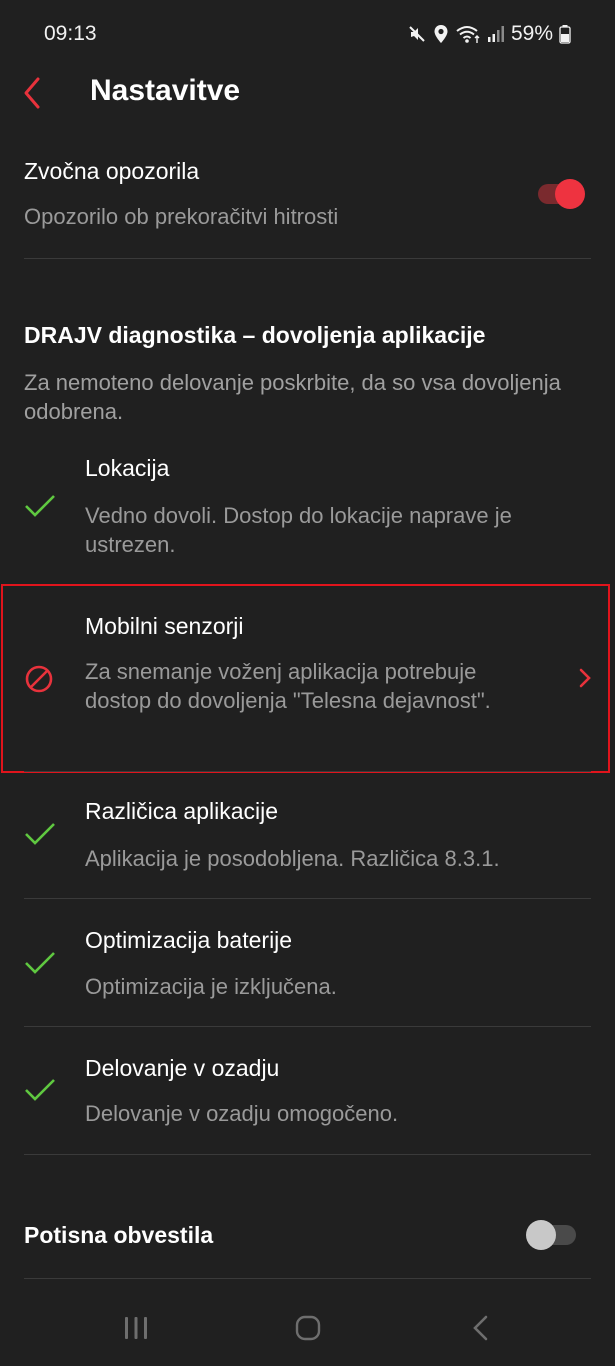 The image size is (615, 1366). Describe the element at coordinates (531, 33) in the screenshot. I see `battery-percent: 59%` at that location.